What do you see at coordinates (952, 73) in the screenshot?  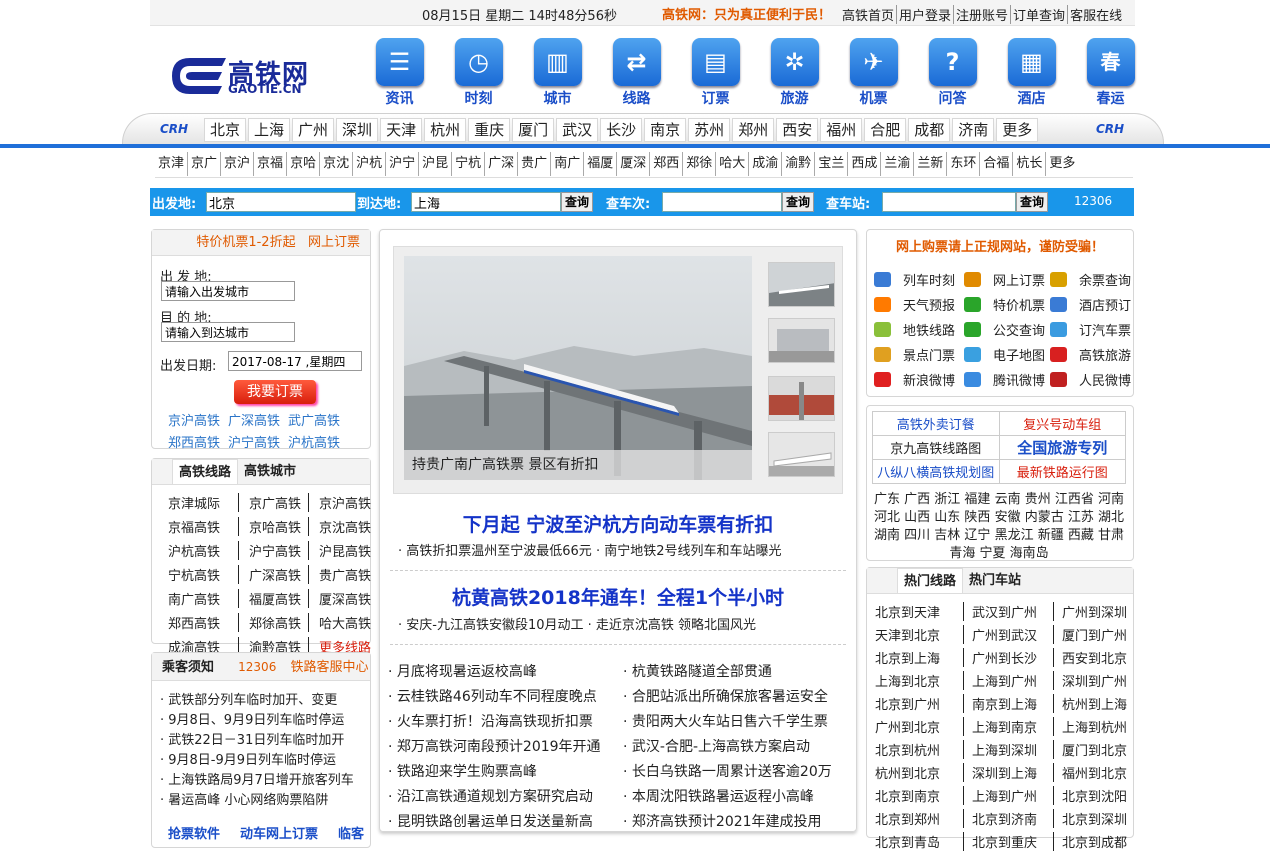 I see `nav-qa: ? 问答` at bounding box center [952, 73].